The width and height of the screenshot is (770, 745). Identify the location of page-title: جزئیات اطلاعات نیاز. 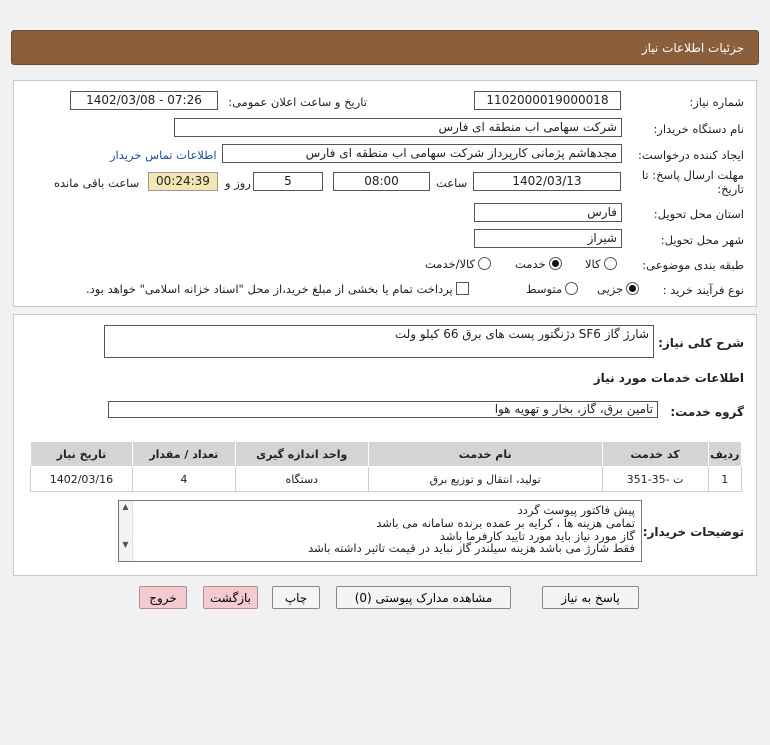
(692, 48).